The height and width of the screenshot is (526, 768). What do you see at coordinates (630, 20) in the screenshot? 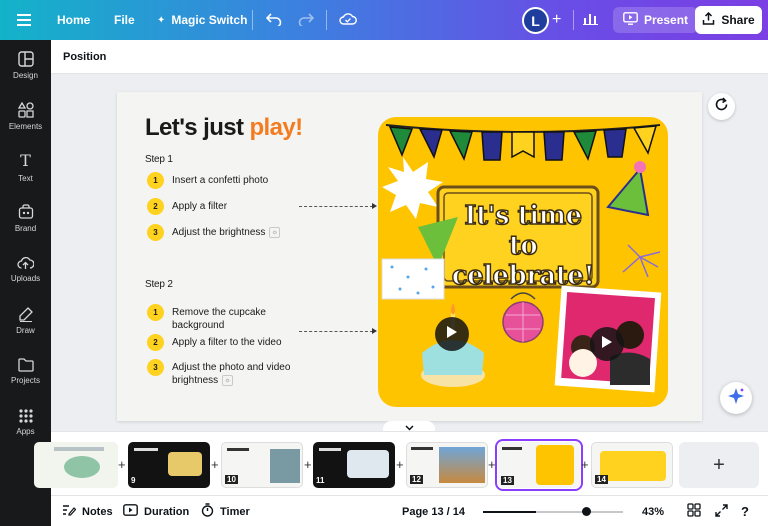
I see `present-screen-icon` at bounding box center [630, 20].